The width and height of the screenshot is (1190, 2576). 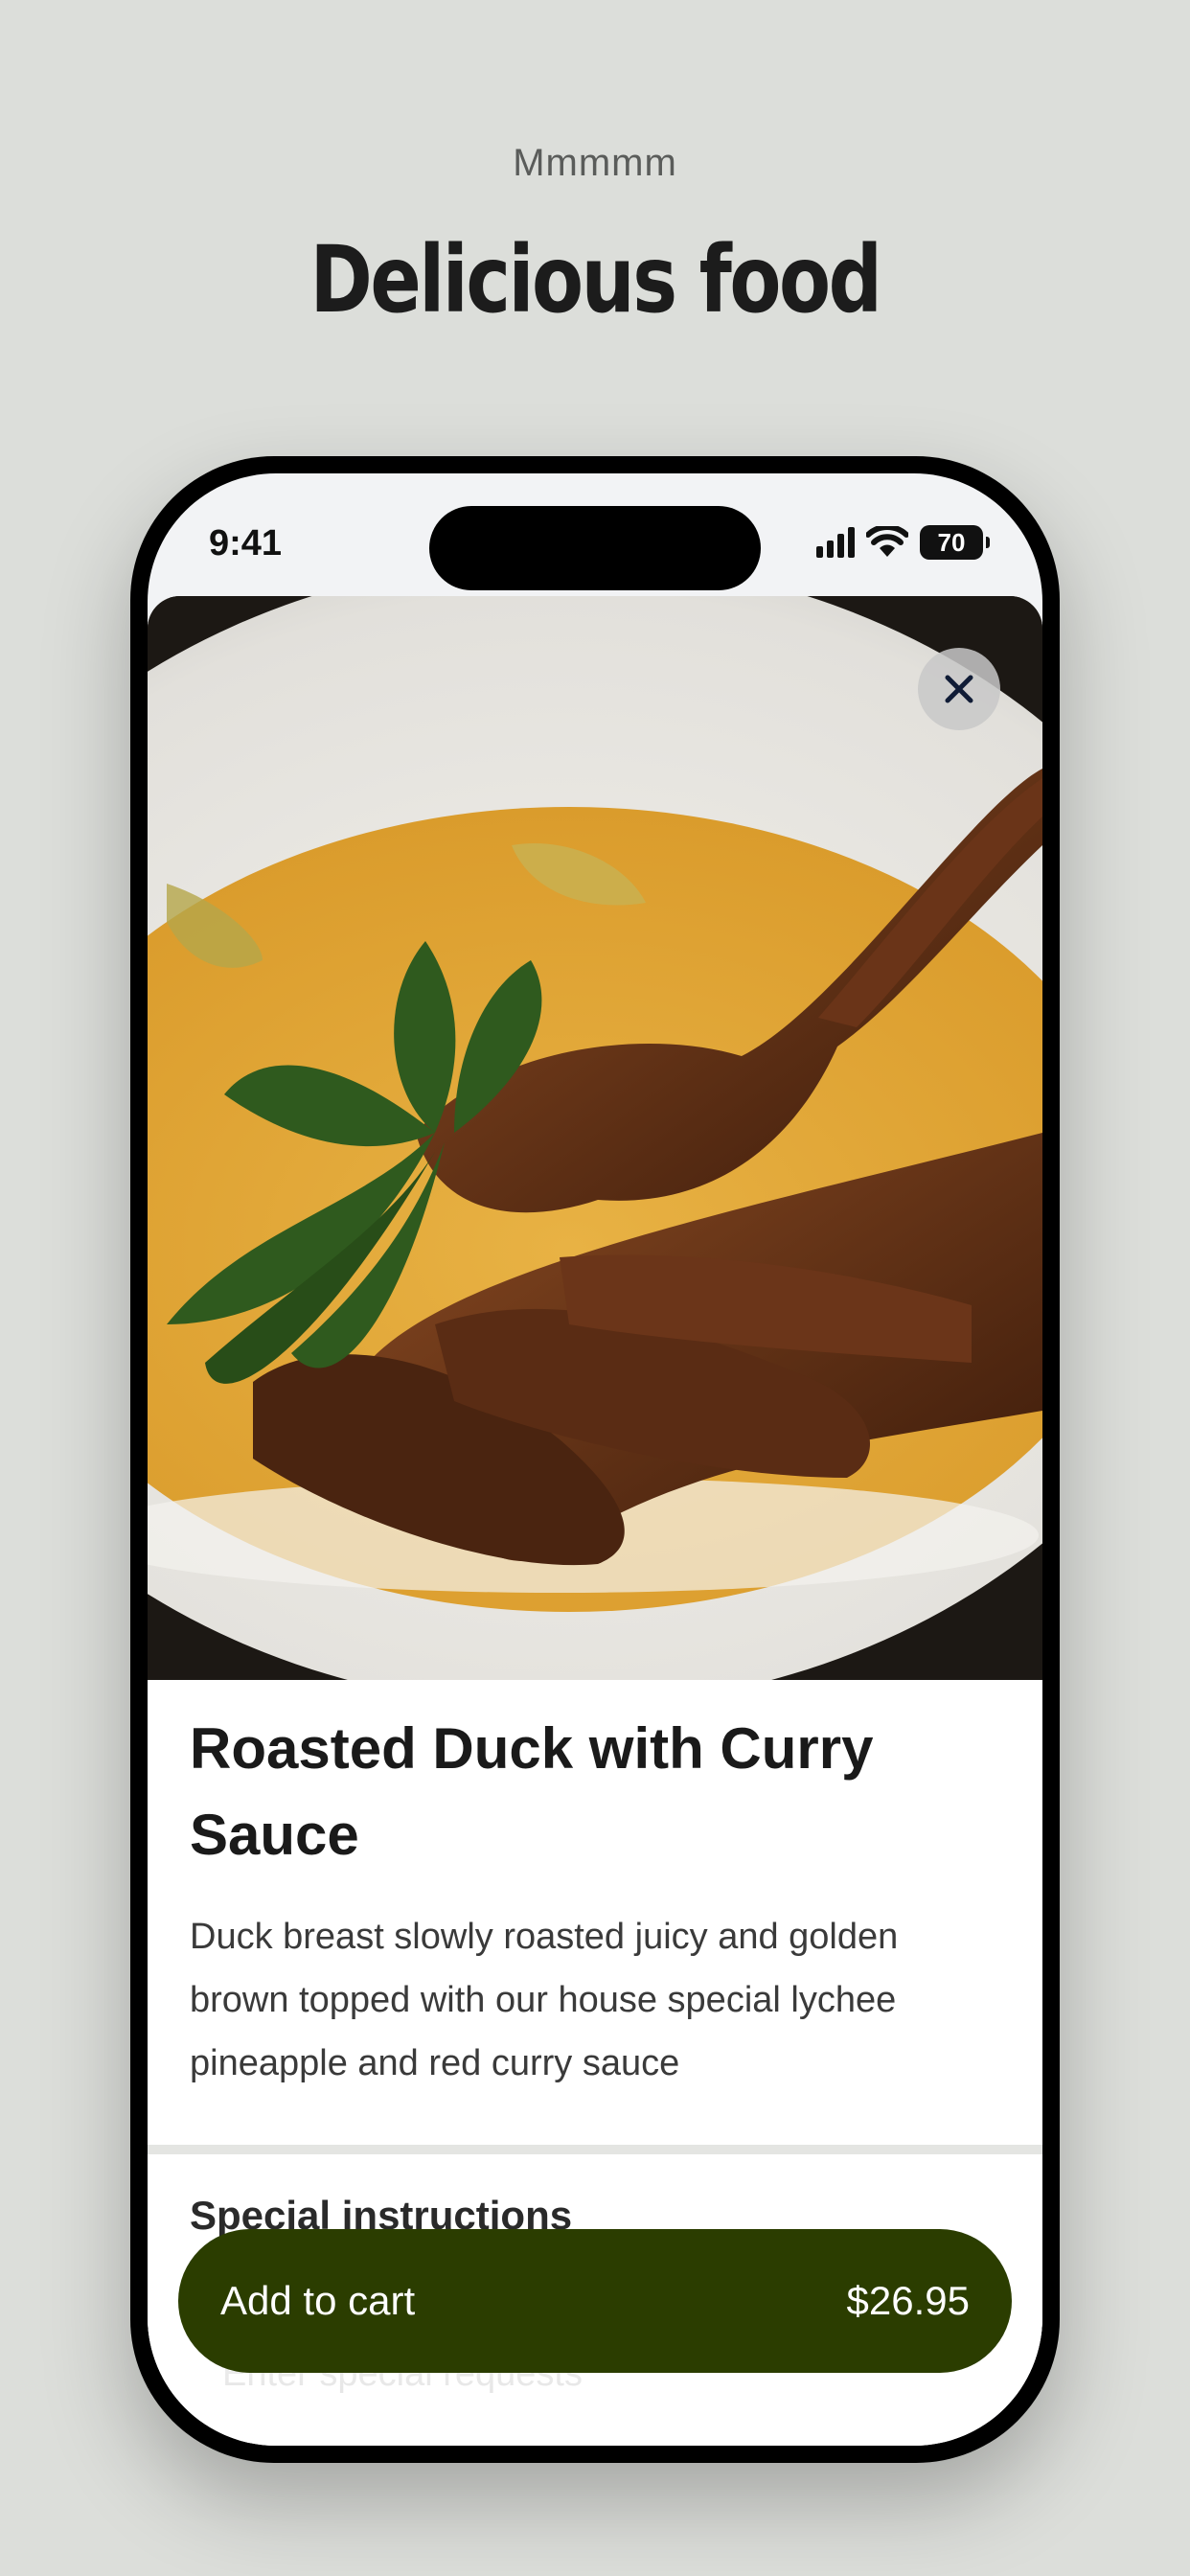 What do you see at coordinates (955, 542) in the screenshot?
I see `battery-icon: 70` at bounding box center [955, 542].